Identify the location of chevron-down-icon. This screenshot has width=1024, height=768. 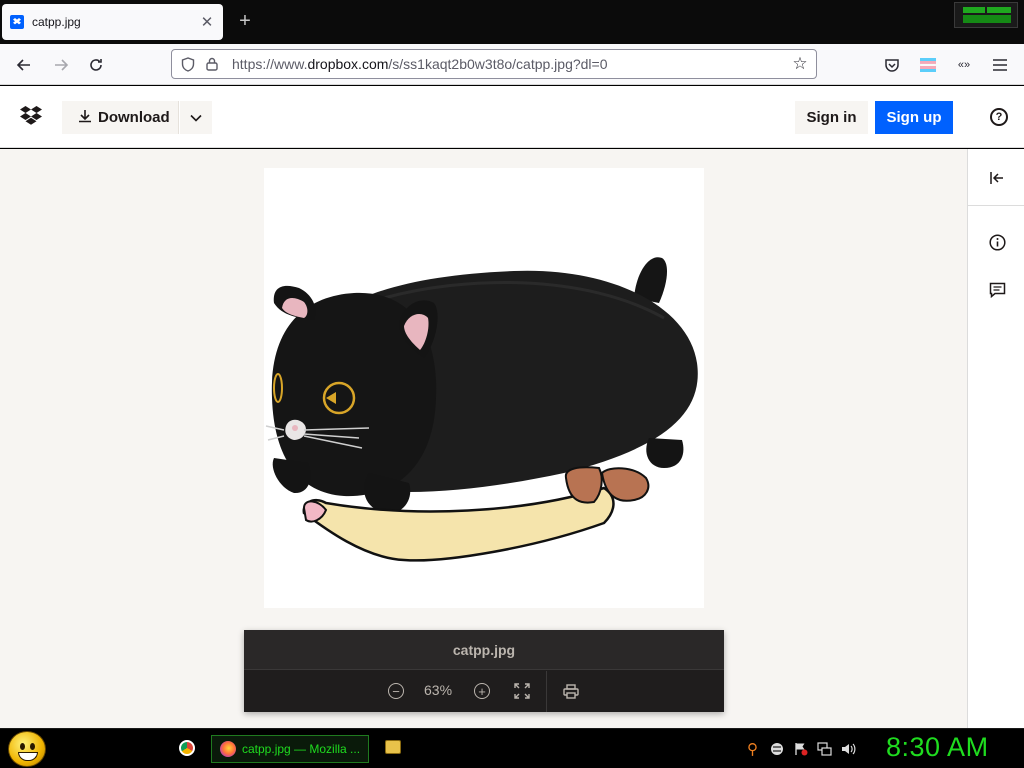
(196, 118).